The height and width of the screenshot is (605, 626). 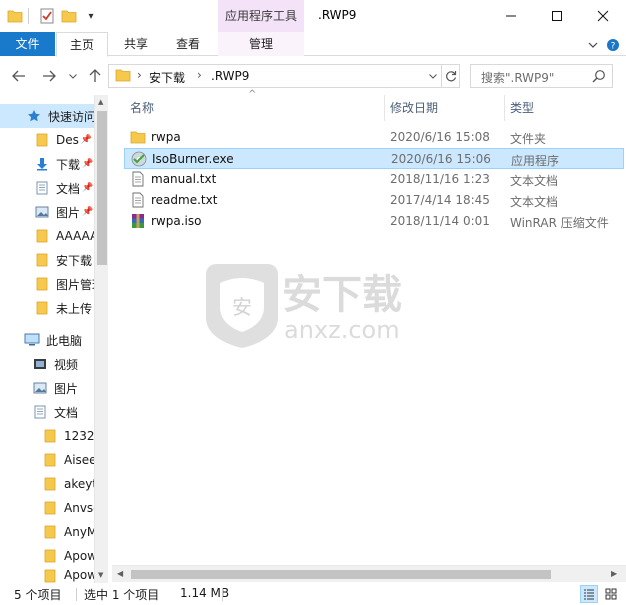 I want to click on sidebar-item-this-pc: 此电脑, so click(x=47, y=340).